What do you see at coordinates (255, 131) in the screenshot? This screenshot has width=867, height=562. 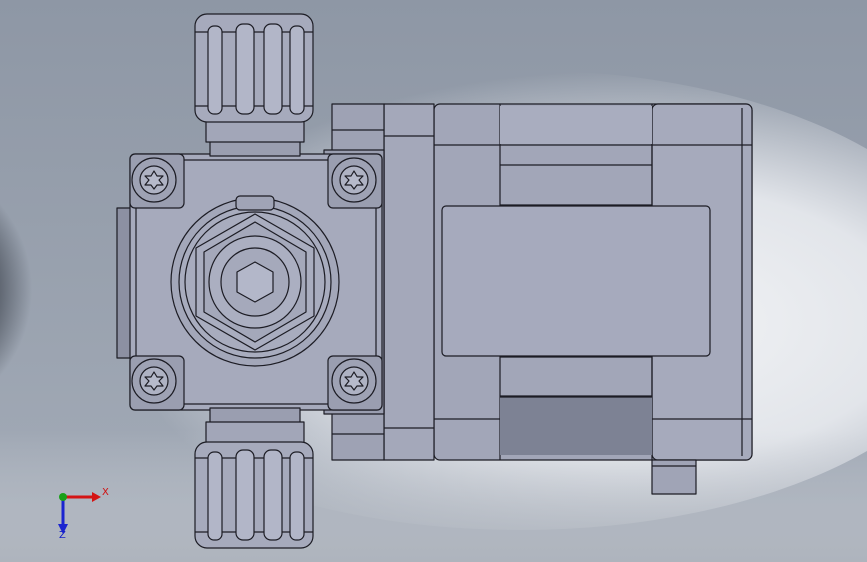 I see `top-fitting-collar` at bounding box center [255, 131].